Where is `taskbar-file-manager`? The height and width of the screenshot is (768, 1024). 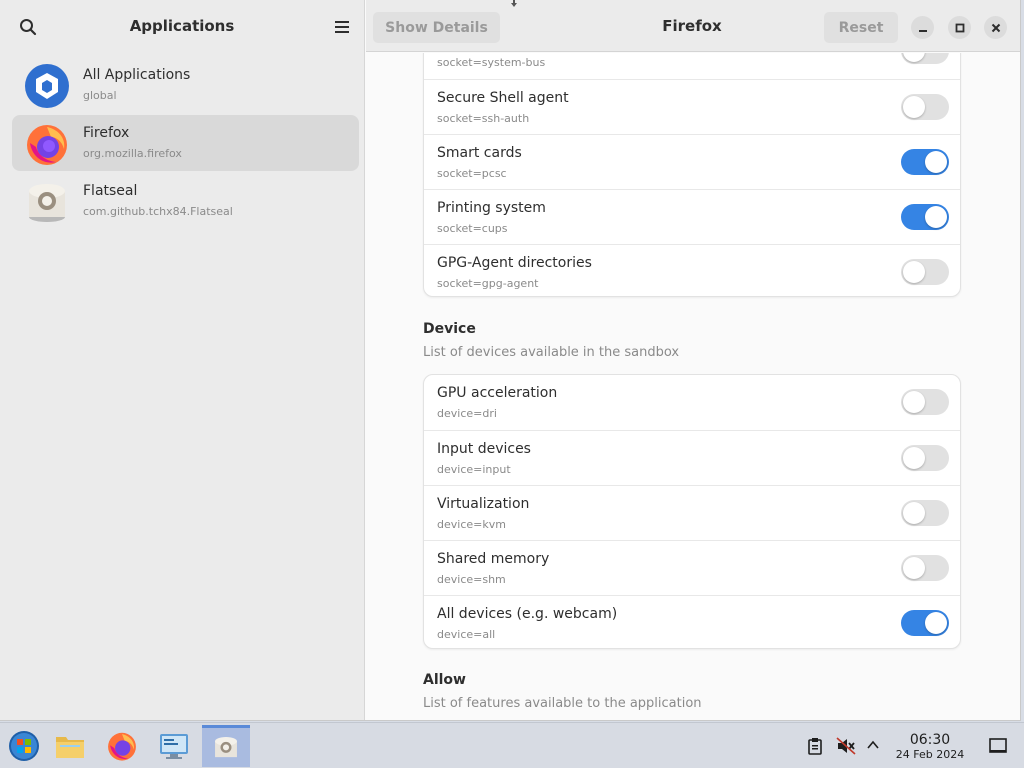 taskbar-file-manager is located at coordinates (70, 746).